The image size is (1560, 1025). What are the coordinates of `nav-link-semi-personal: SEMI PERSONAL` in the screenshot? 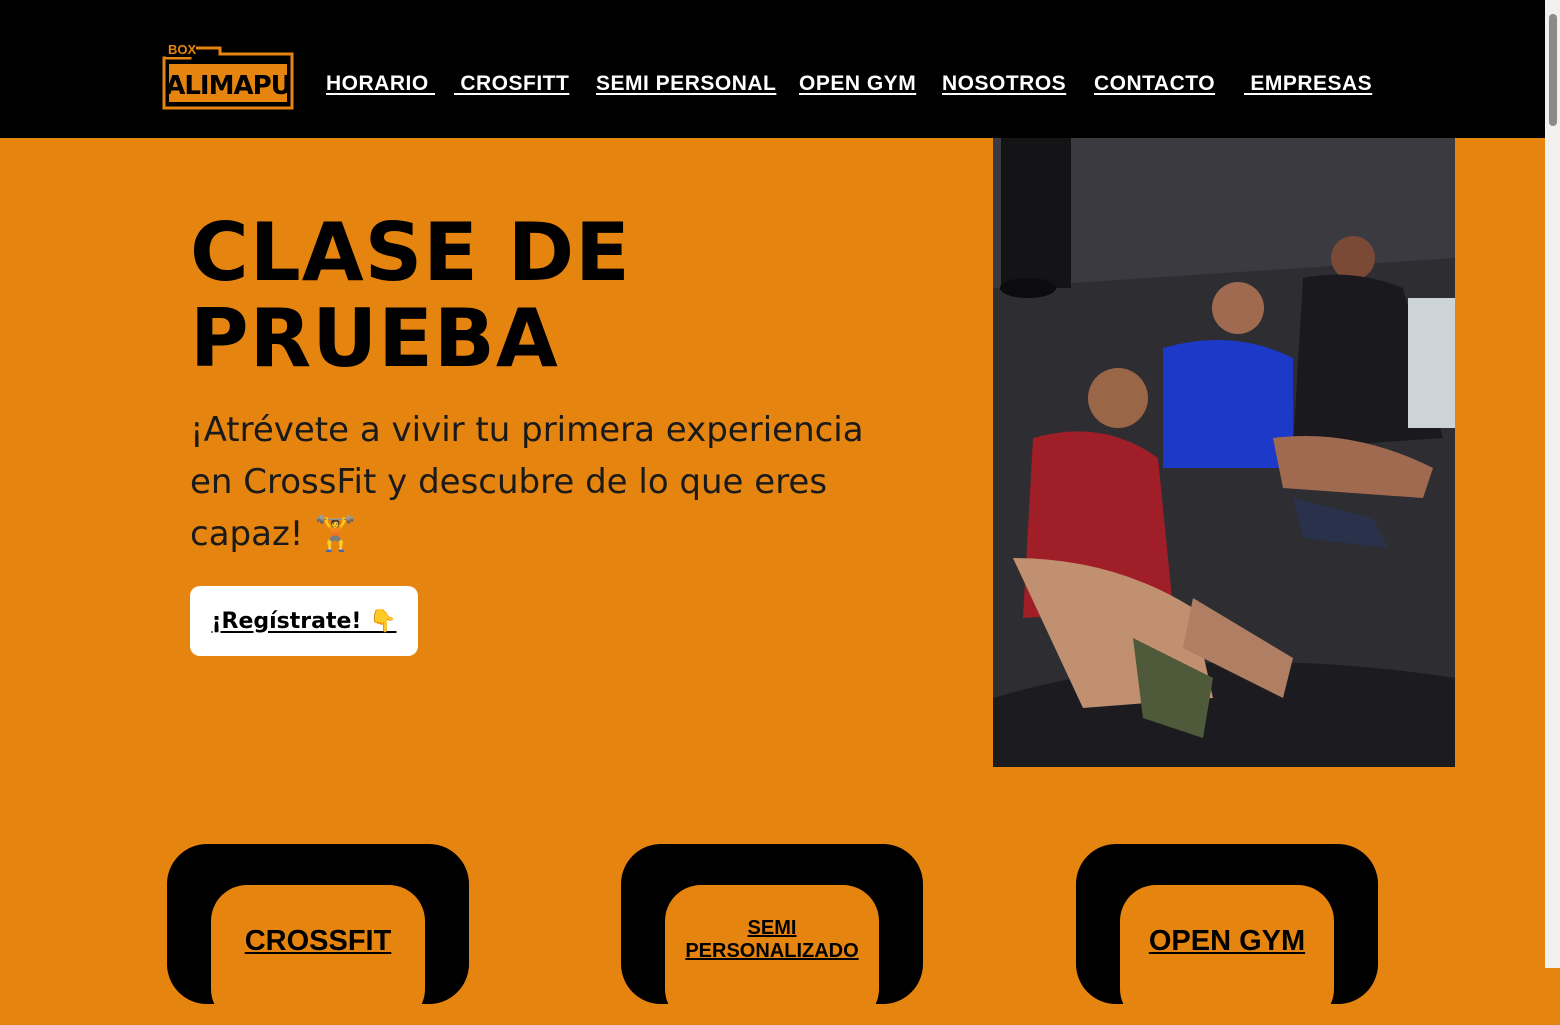 It's located at (686, 84).